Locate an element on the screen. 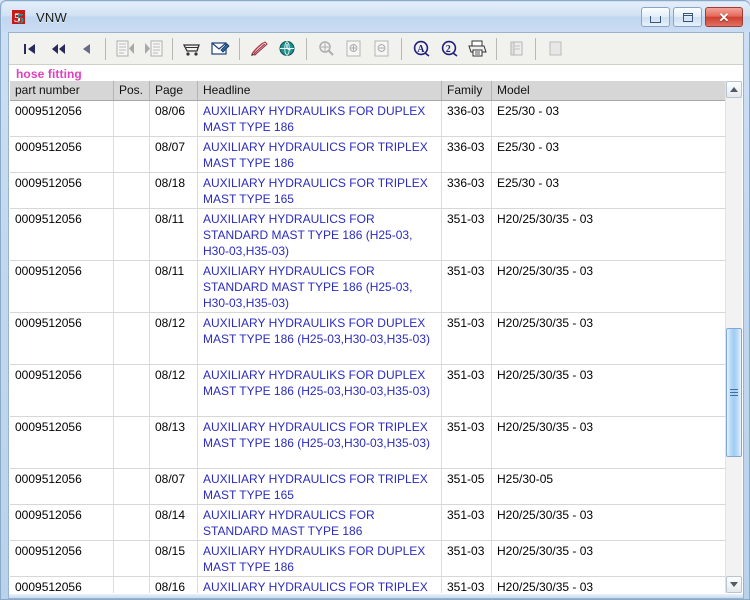  scroll-up-button is located at coordinates (734, 89).